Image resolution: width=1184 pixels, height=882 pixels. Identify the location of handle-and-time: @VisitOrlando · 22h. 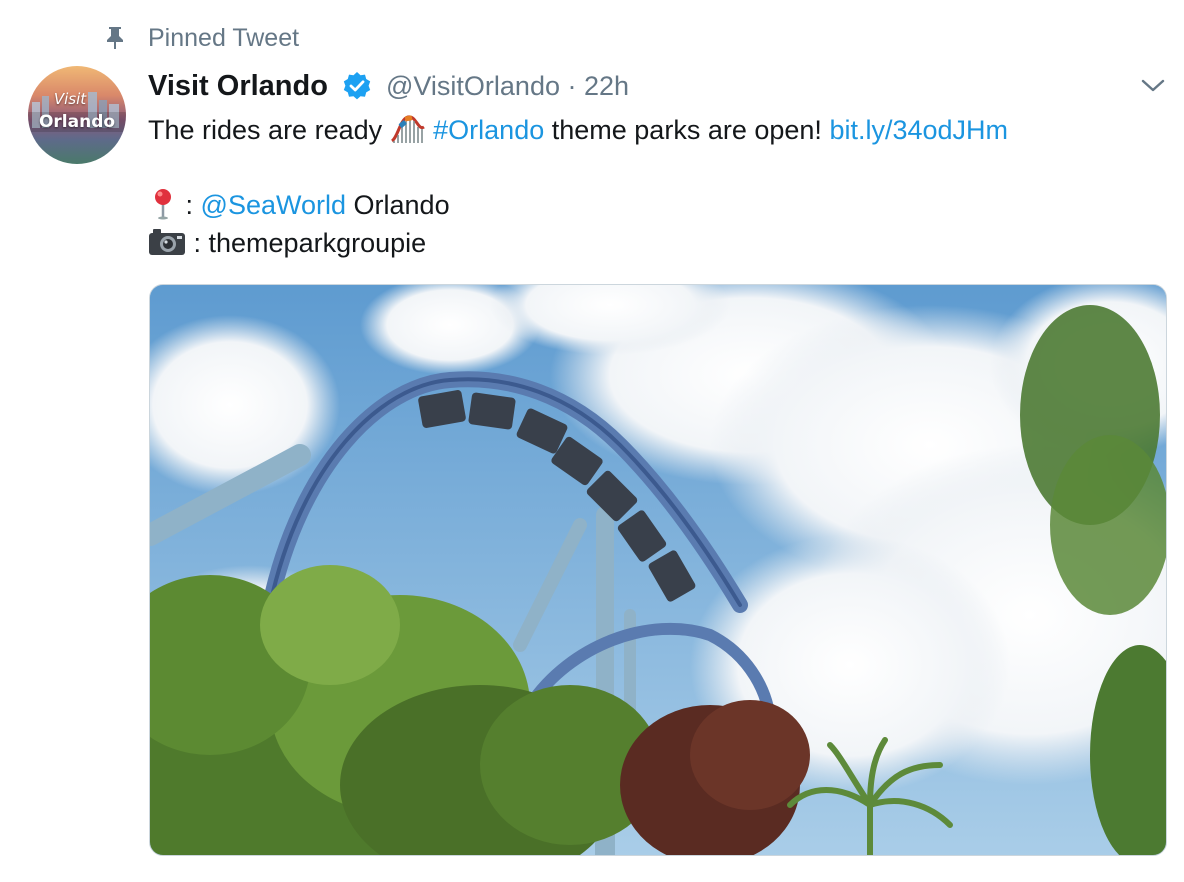
(507, 86).